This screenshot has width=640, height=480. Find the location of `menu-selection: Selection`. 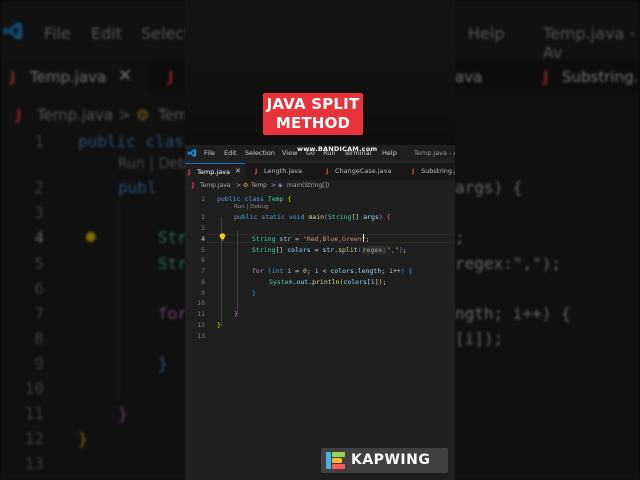

menu-selection: Selection is located at coordinates (260, 153).